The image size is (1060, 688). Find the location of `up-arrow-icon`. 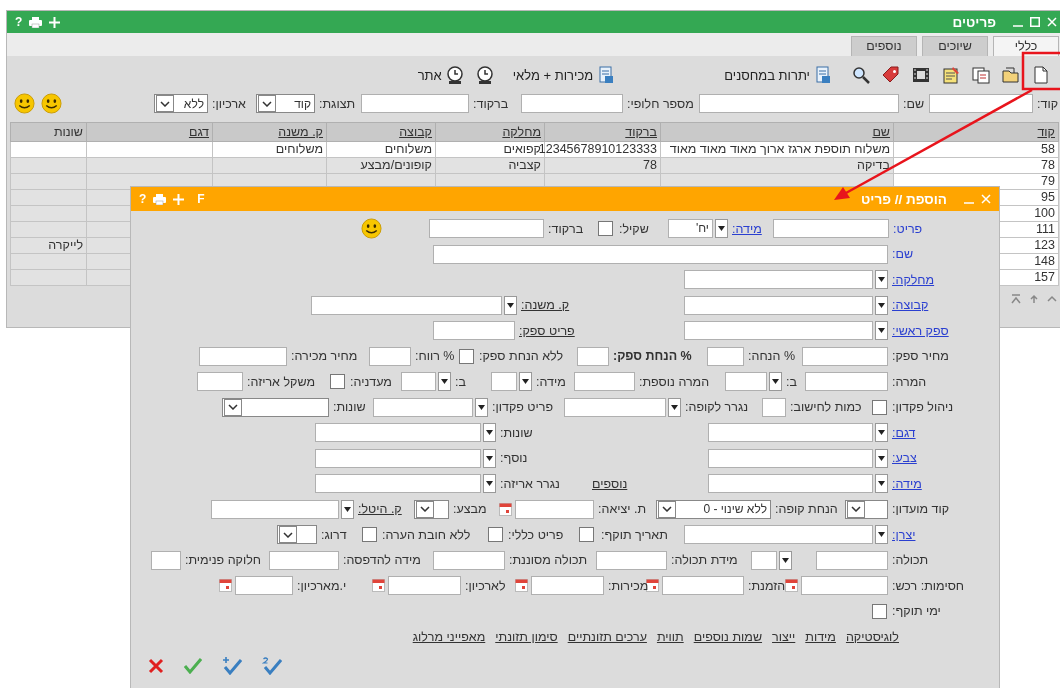

up-arrow-icon is located at coordinates (1034, 298).